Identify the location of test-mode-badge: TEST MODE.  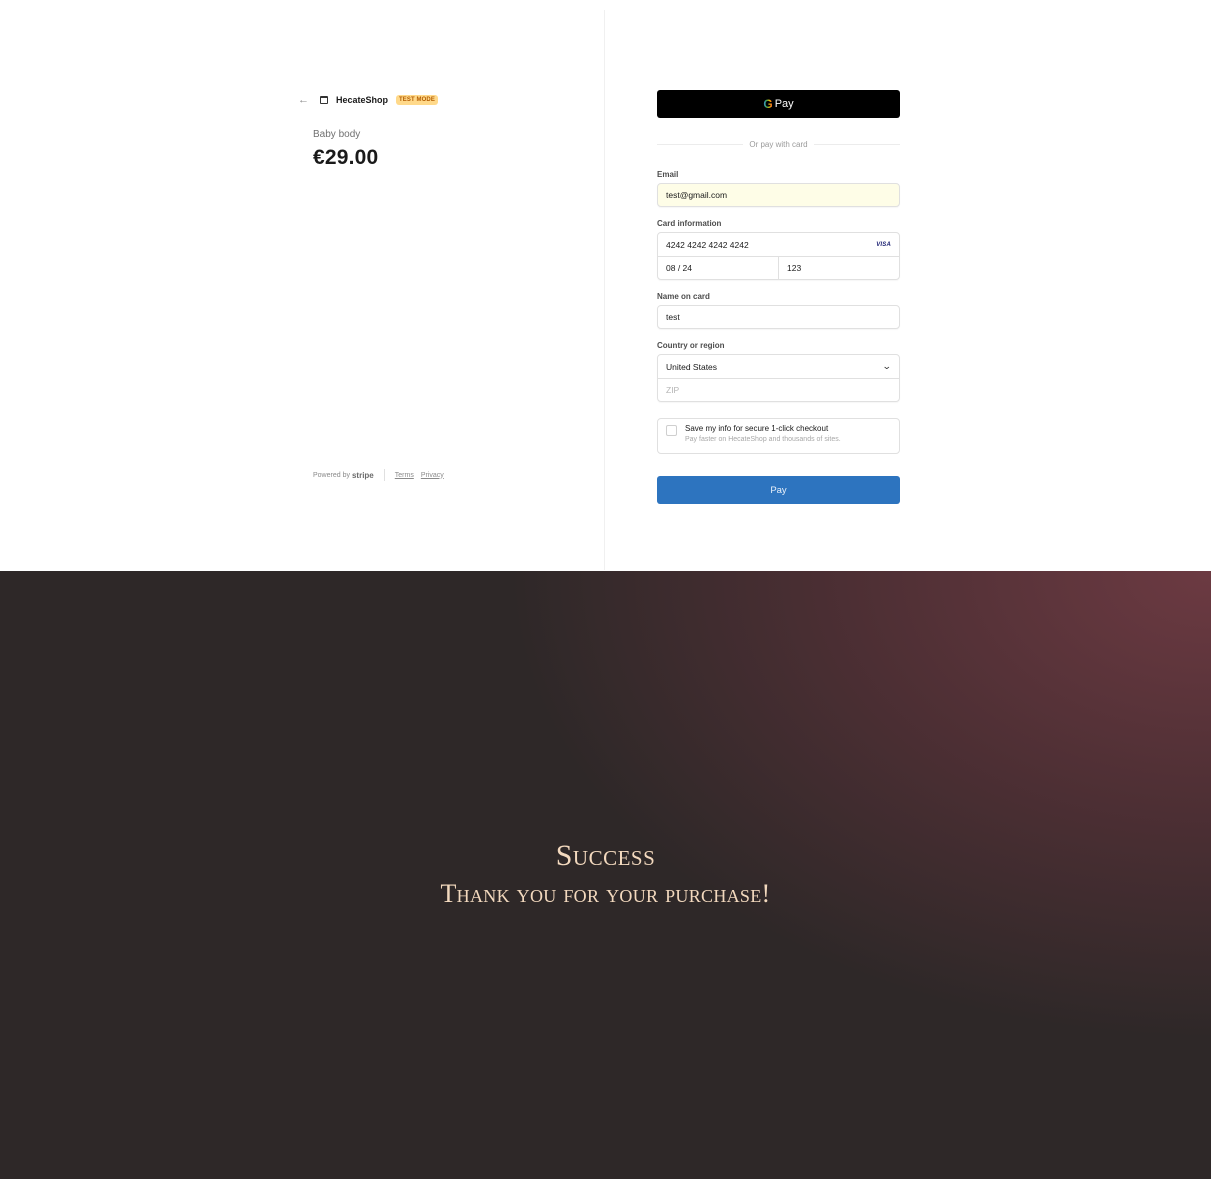
(417, 100).